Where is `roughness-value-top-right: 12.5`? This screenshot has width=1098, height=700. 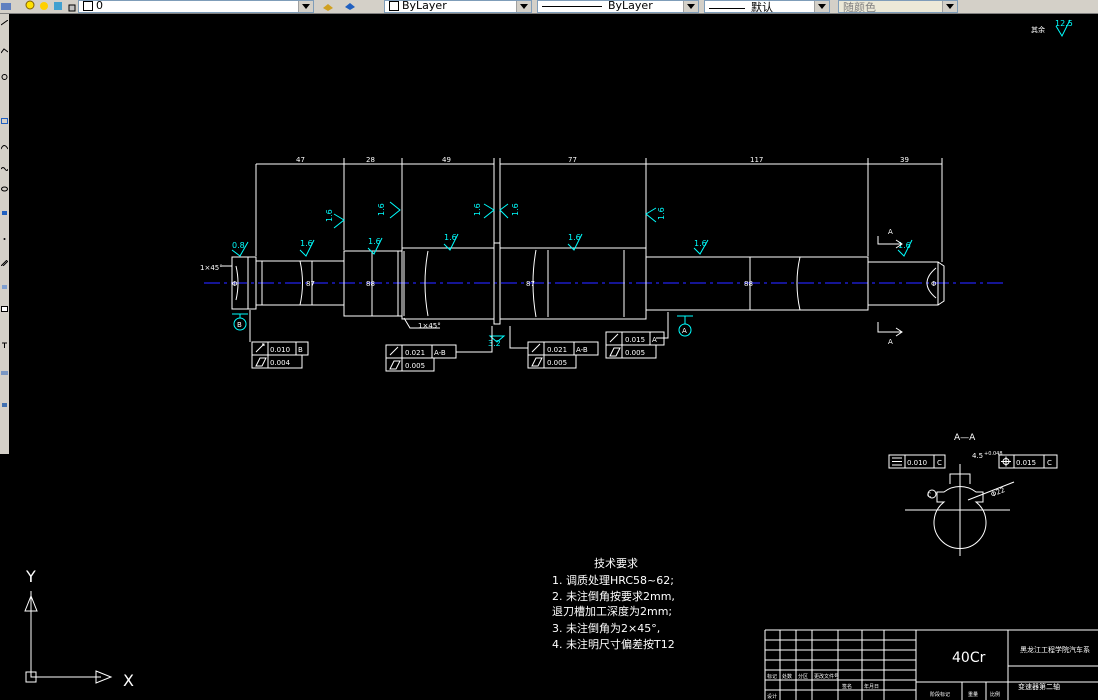
roughness-value-top-right: 12.5 is located at coordinates (1064, 23).